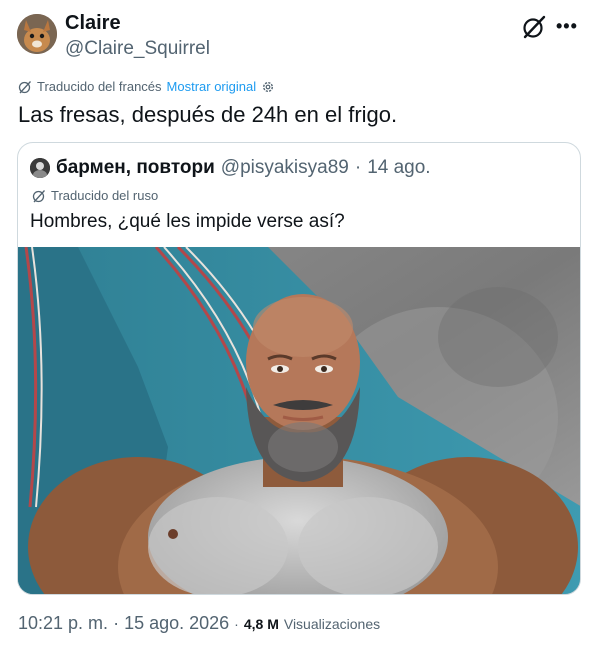  What do you see at coordinates (63, 623) in the screenshot?
I see `tweet-time: 10:21 p. m.` at bounding box center [63, 623].